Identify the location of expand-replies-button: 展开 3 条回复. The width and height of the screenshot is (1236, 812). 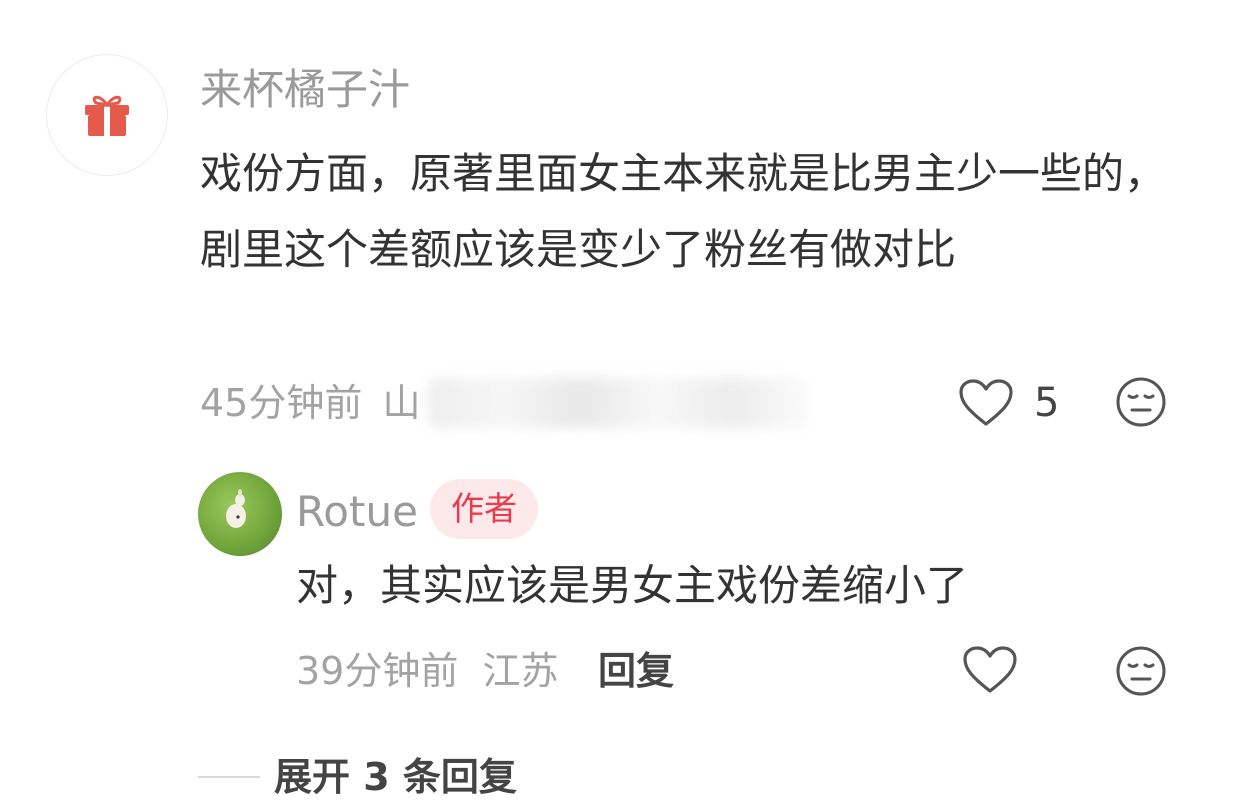
(395, 777).